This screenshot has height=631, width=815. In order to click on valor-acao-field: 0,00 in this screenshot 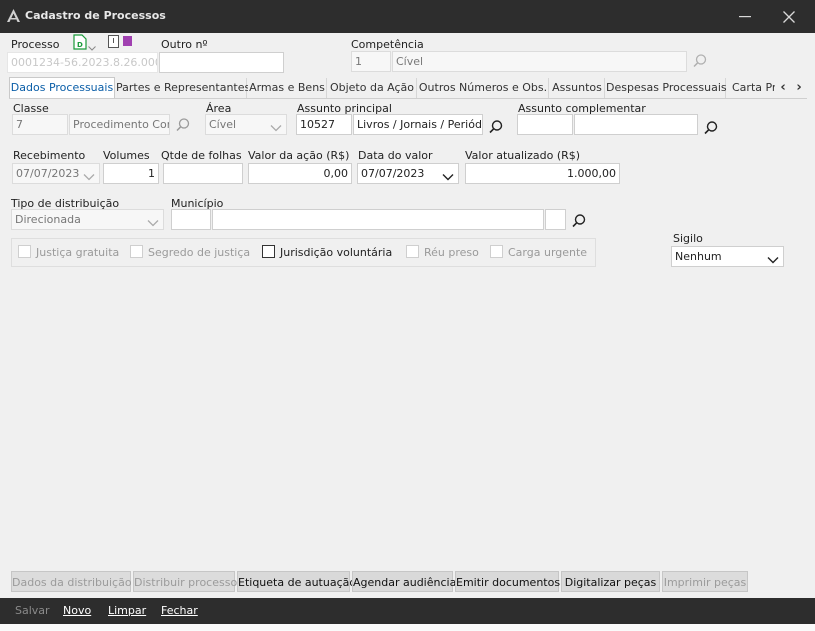, I will do `click(300, 173)`.